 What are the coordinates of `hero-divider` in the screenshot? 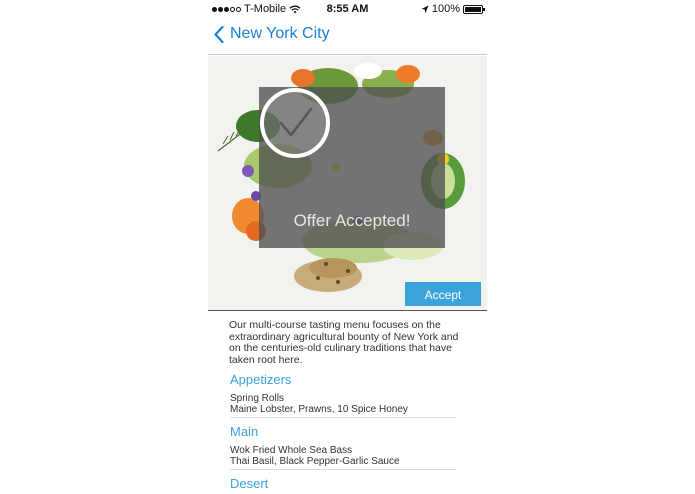 It's located at (347, 310).